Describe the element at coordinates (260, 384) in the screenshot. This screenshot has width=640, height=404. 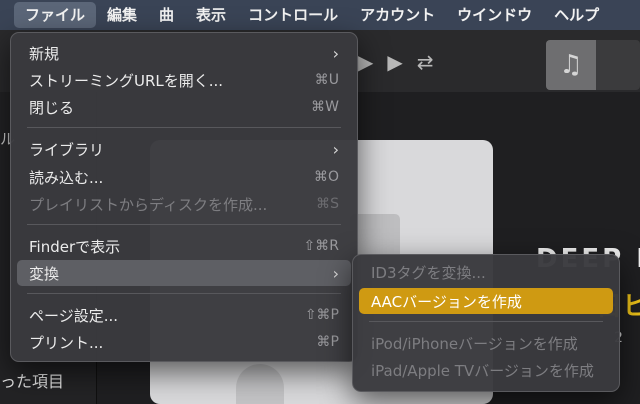
I see `artwork-shape` at that location.